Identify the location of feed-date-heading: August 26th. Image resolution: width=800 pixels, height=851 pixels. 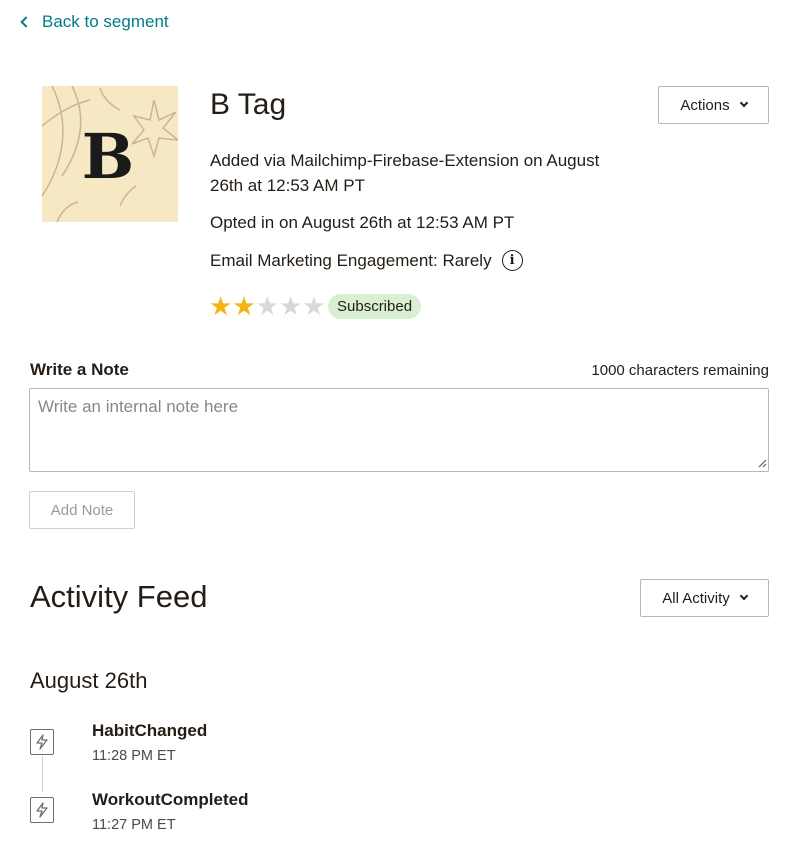
(89, 680).